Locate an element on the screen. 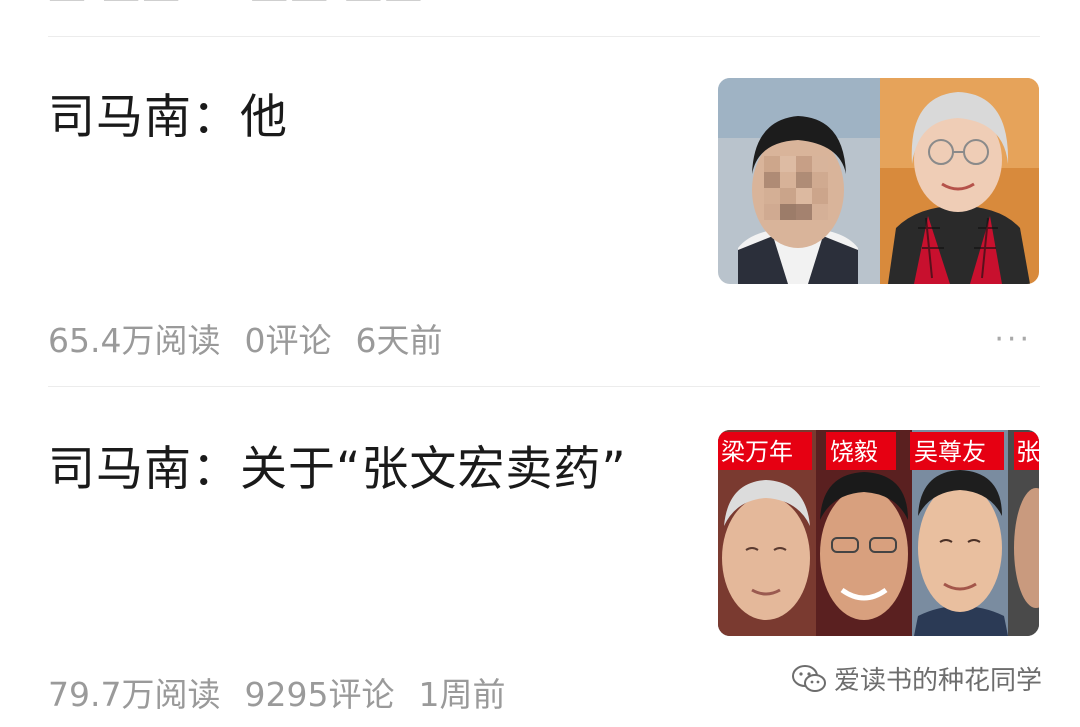 Image resolution: width=1080 pixels, height=727 pixels. article-title: 司马南：他 is located at coordinates (348, 118).